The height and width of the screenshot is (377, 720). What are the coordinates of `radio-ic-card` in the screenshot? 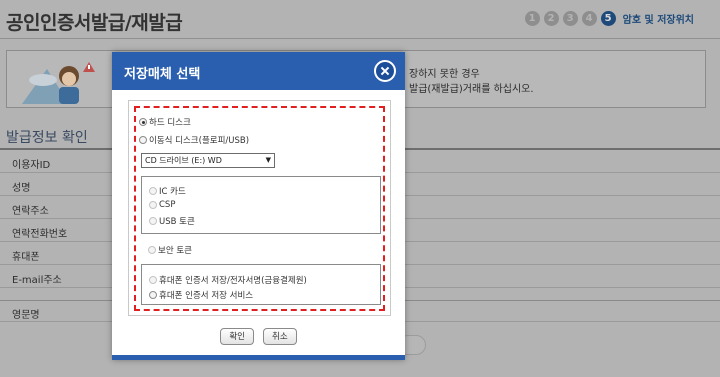 It's located at (153, 191).